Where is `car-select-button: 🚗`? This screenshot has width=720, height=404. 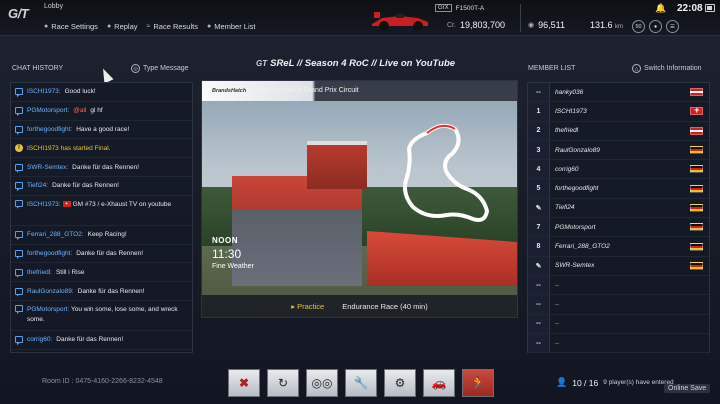 car-select-button: 🚗 is located at coordinates (439, 383).